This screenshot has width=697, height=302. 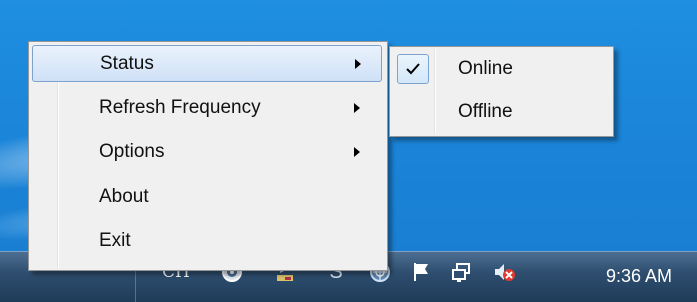 What do you see at coordinates (115, 240) in the screenshot?
I see `menu-item-label: Exit` at bounding box center [115, 240].